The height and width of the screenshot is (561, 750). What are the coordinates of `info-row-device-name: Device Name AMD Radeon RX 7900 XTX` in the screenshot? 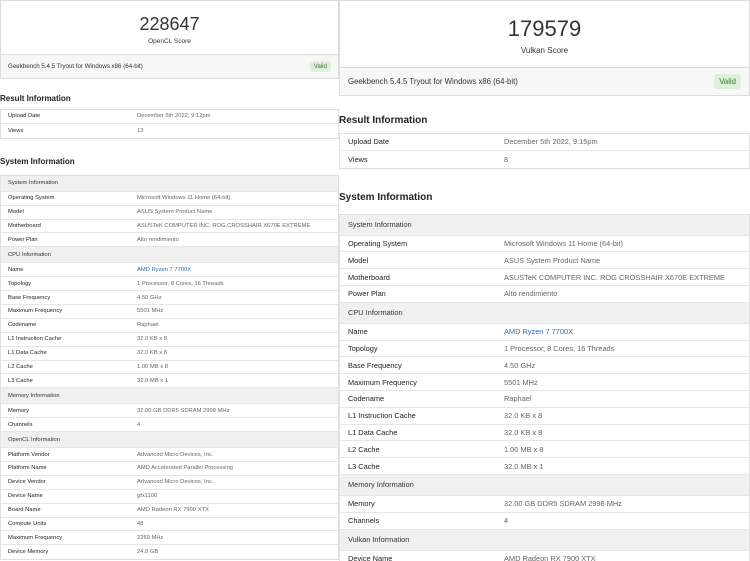 It's located at (544, 555).